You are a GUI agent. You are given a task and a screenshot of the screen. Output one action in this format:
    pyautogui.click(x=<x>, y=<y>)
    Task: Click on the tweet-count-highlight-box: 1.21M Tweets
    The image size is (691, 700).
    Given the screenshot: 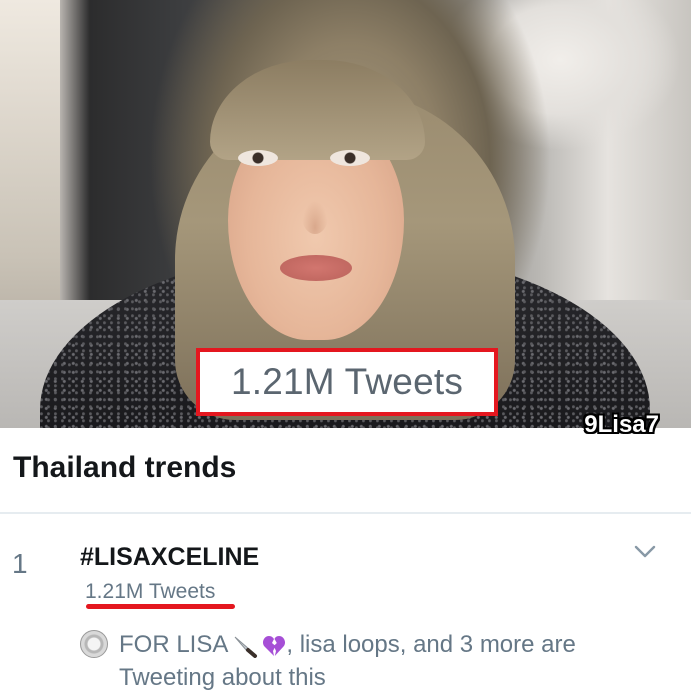 What is the action you would take?
    pyautogui.click(x=347, y=382)
    